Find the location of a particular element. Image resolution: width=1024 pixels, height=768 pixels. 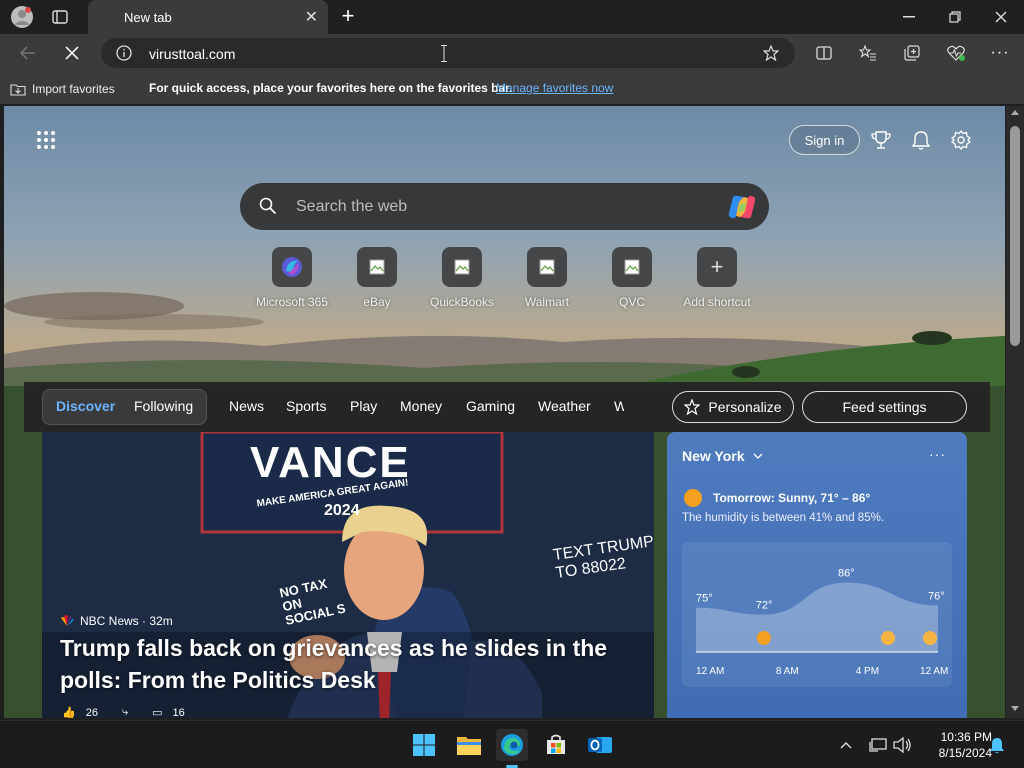

tab-close-icon: ✕ is located at coordinates (311, 17).